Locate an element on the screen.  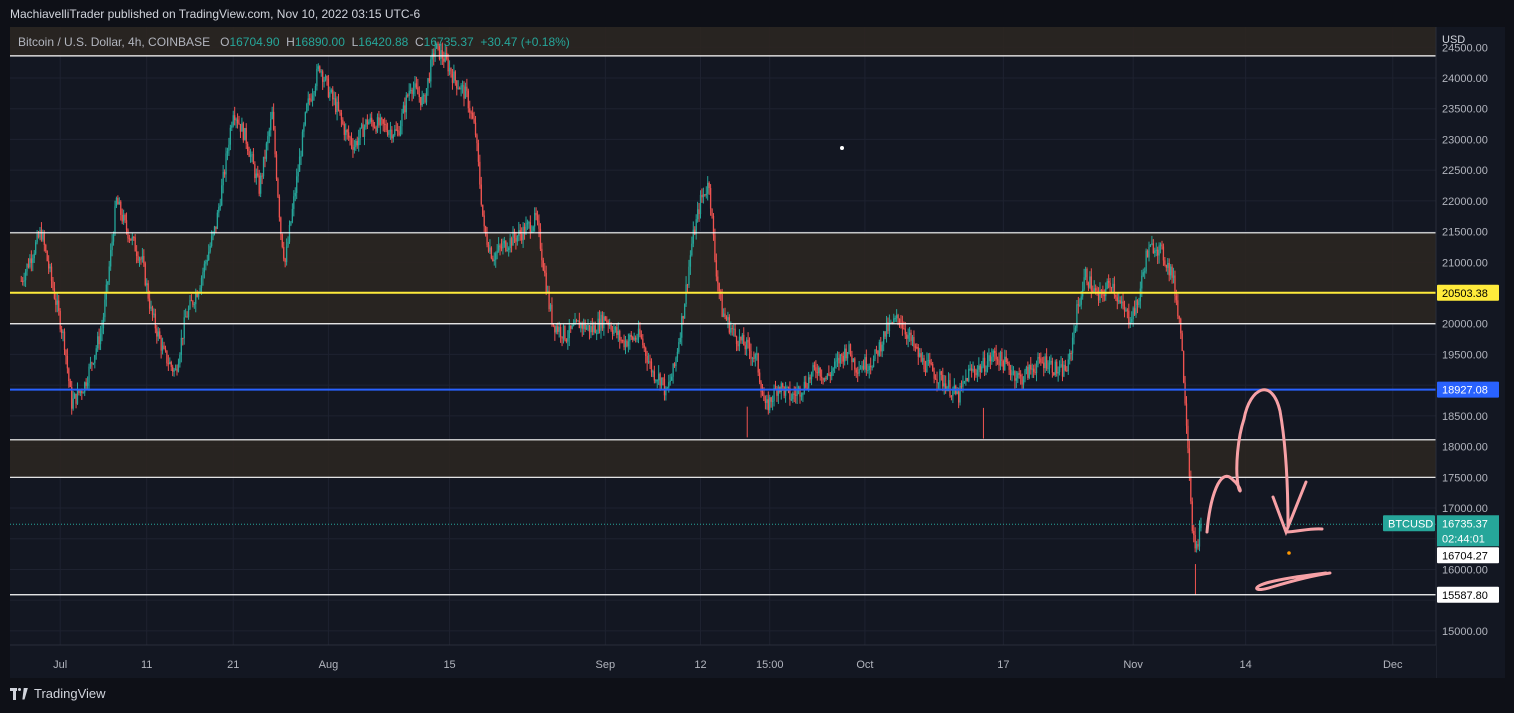
price-tick-label: 15000.00 is located at coordinates (1465, 632).